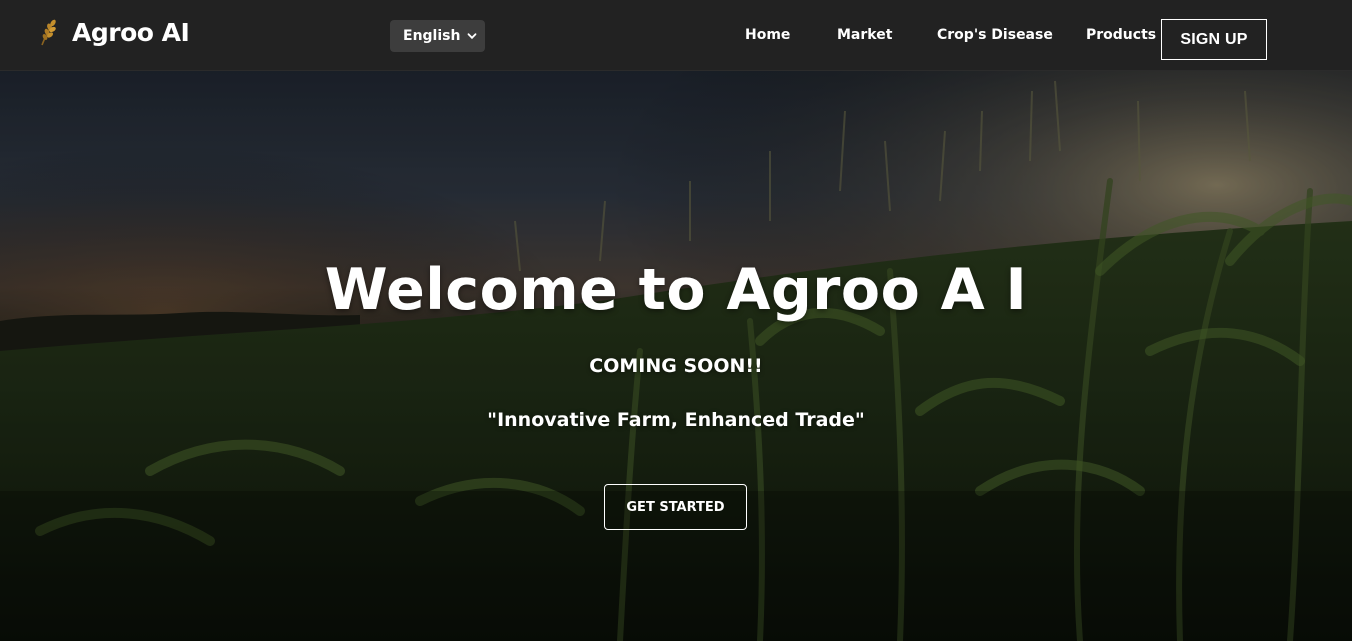 Image resolution: width=1352 pixels, height=641 pixels. What do you see at coordinates (864, 35) in the screenshot?
I see `nav-link-market: Market` at bounding box center [864, 35].